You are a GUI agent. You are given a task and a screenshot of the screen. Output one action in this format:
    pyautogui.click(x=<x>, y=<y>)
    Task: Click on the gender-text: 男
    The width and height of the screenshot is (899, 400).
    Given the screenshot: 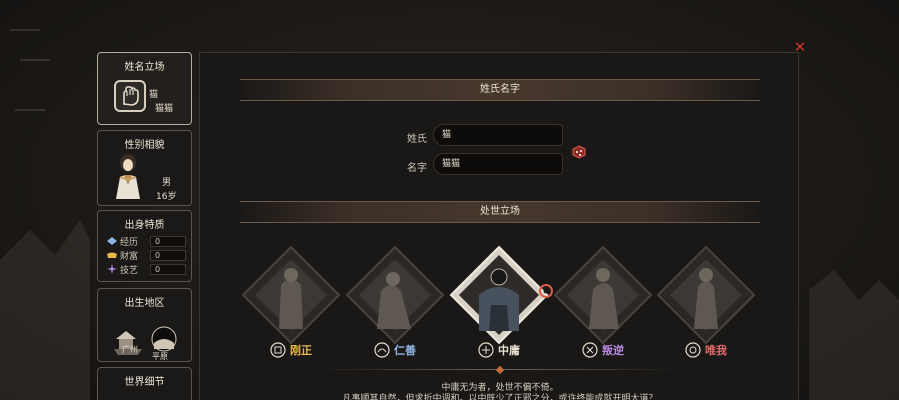 What is the action you would take?
    pyautogui.click(x=167, y=183)
    